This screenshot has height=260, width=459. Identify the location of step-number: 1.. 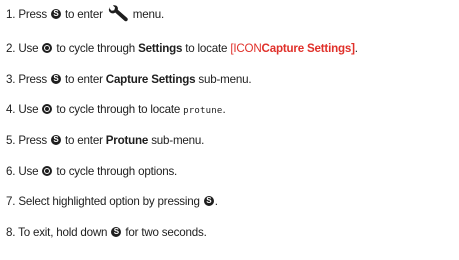
(11, 14).